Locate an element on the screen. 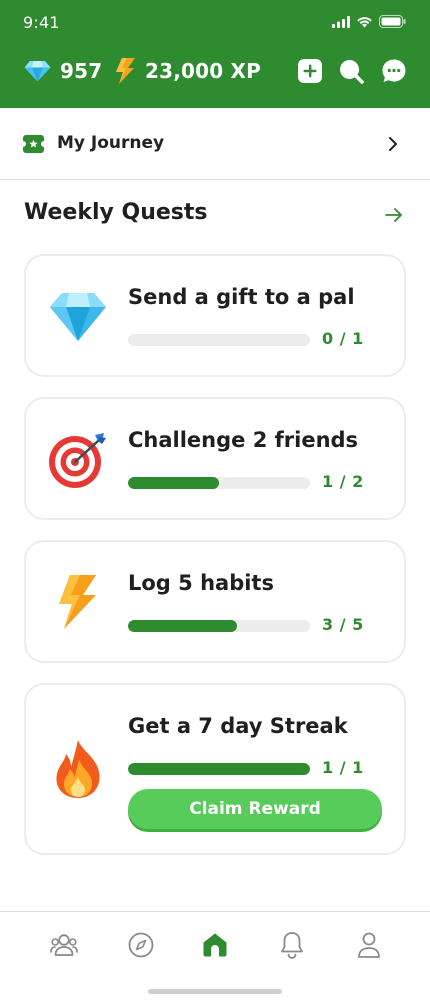 The height and width of the screenshot is (1002, 430). quest-progress-text: 3 / 5 is located at coordinates (343, 624).